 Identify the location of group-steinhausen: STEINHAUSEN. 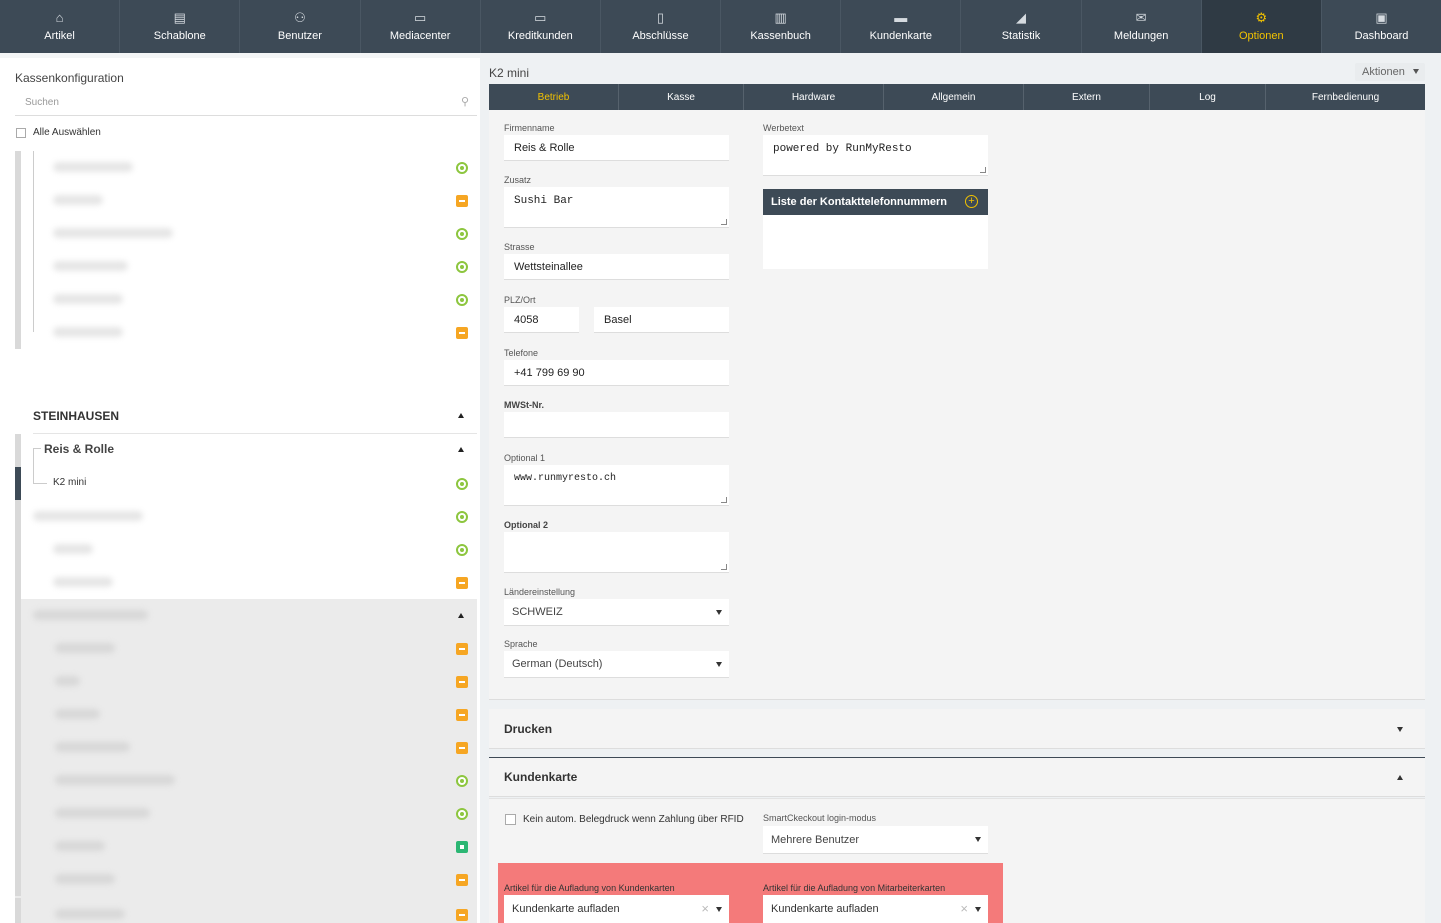
(76, 416).